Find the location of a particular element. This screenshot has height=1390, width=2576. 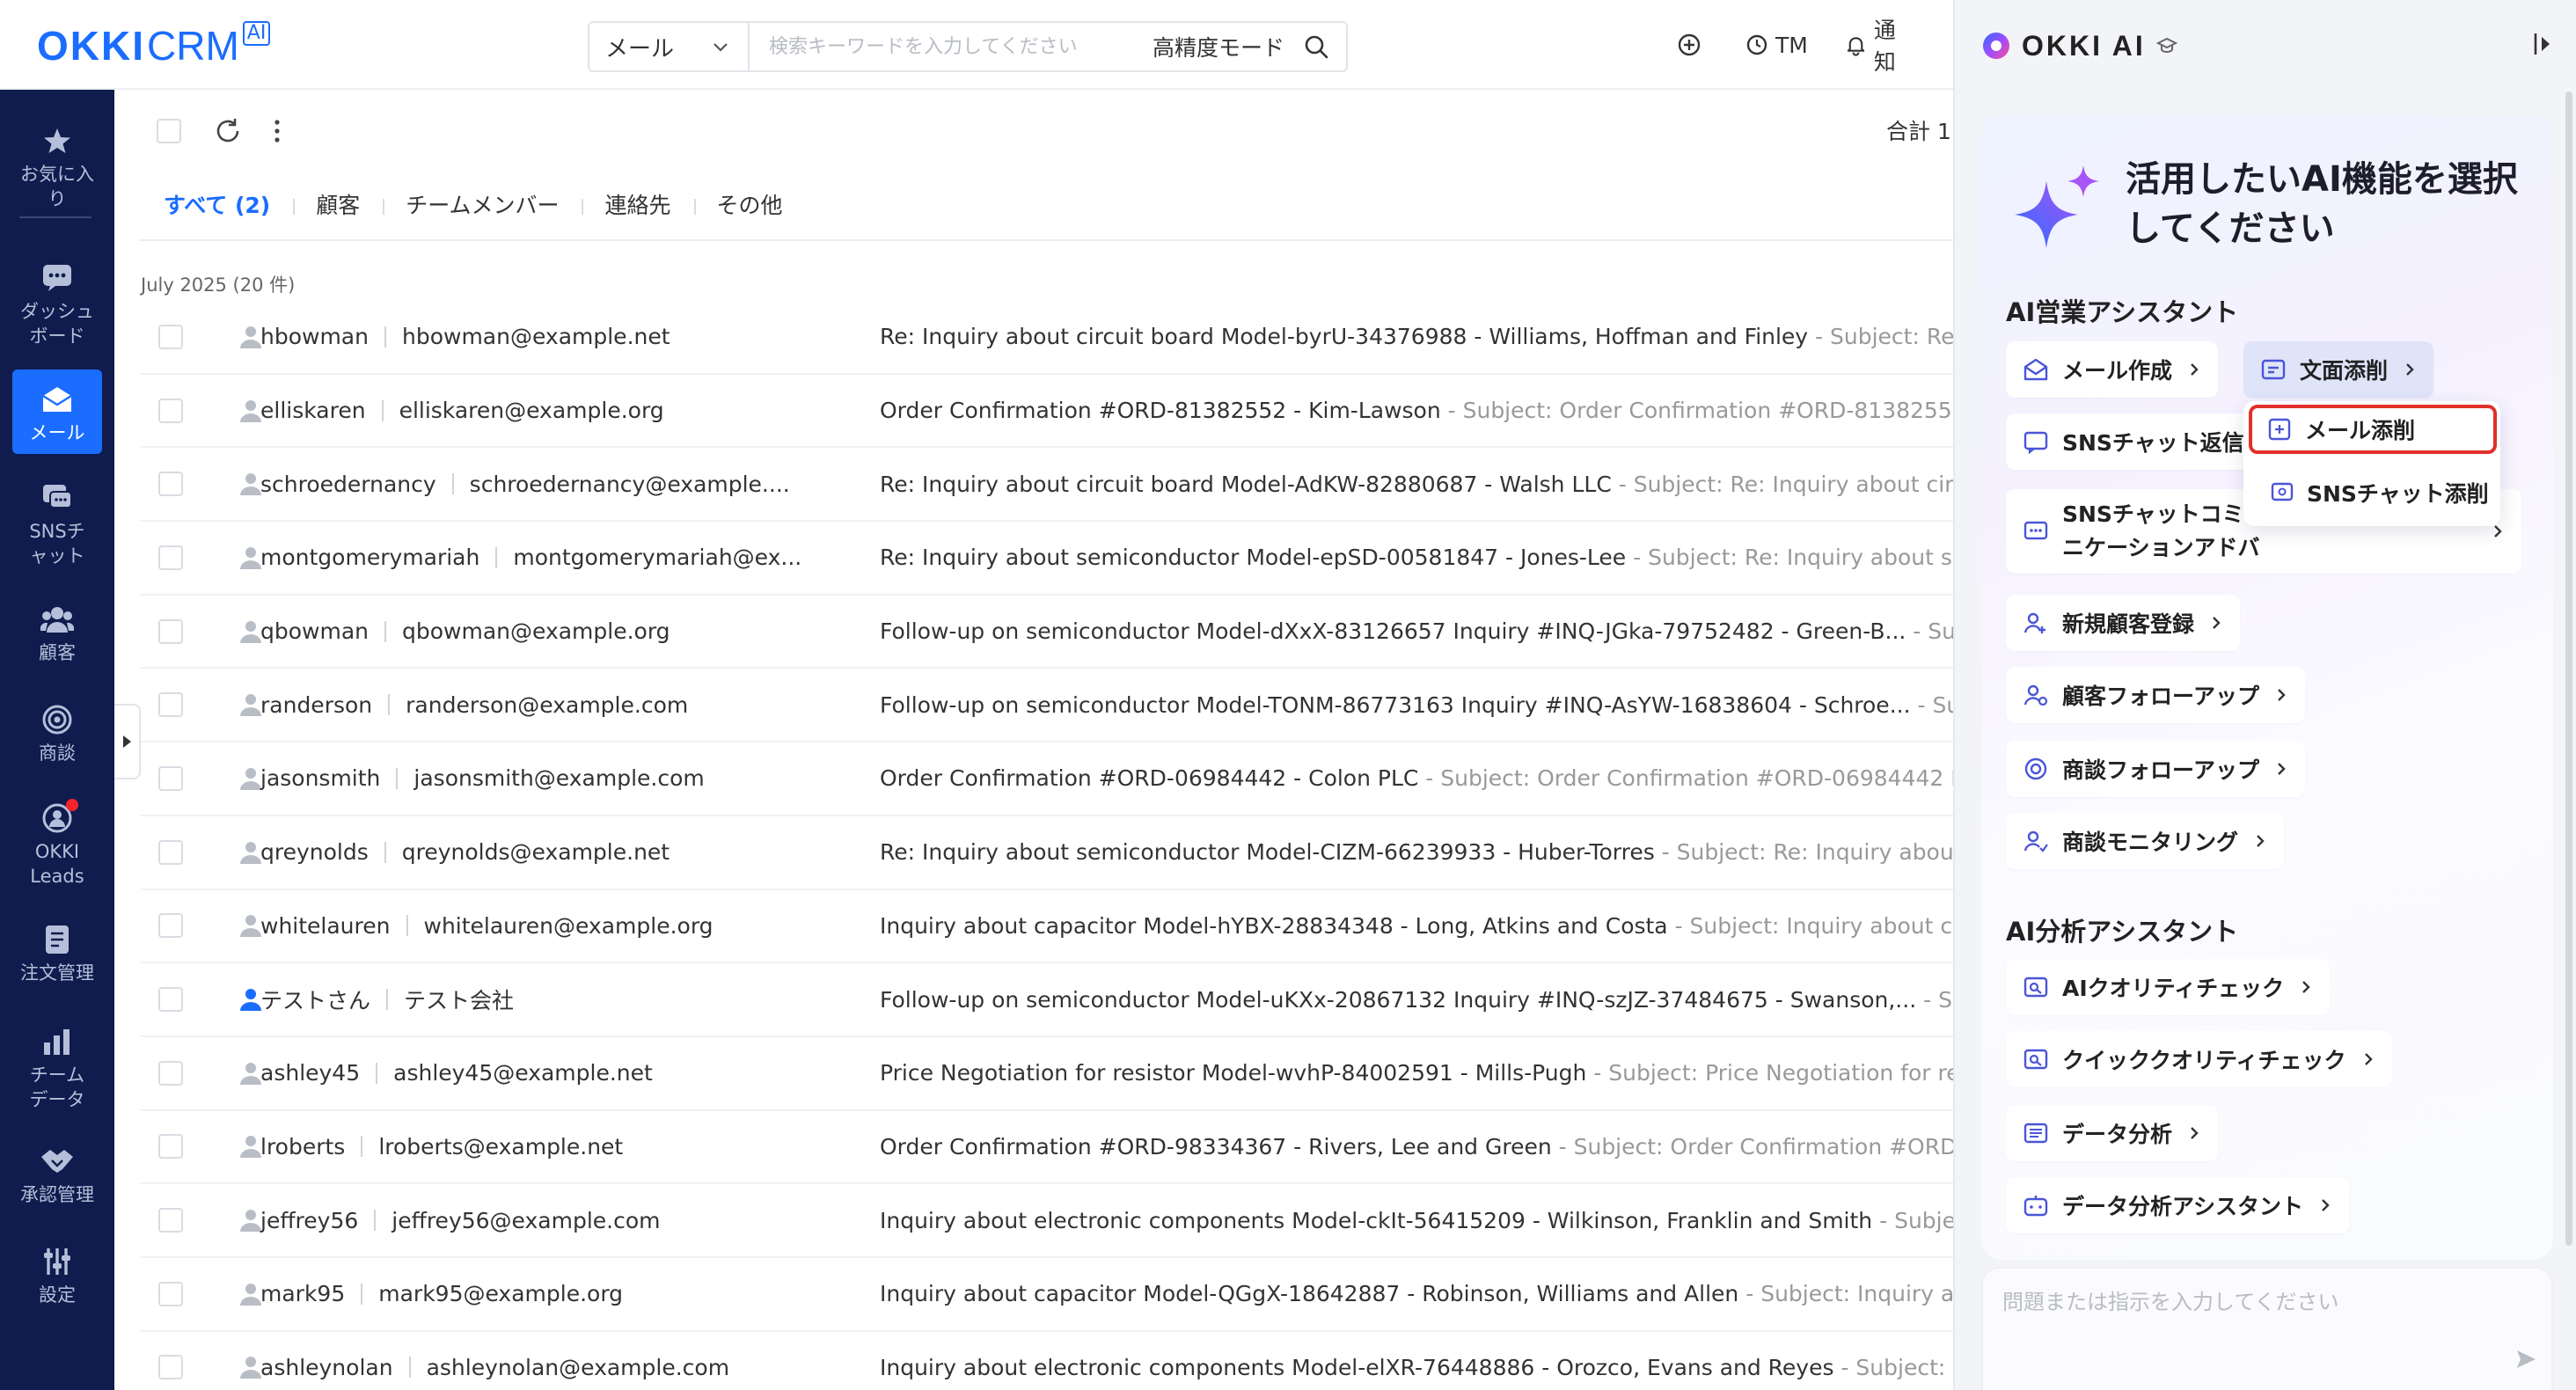

chip-ai-quality-check: AIクオリティチェック is located at coordinates (2168, 987).